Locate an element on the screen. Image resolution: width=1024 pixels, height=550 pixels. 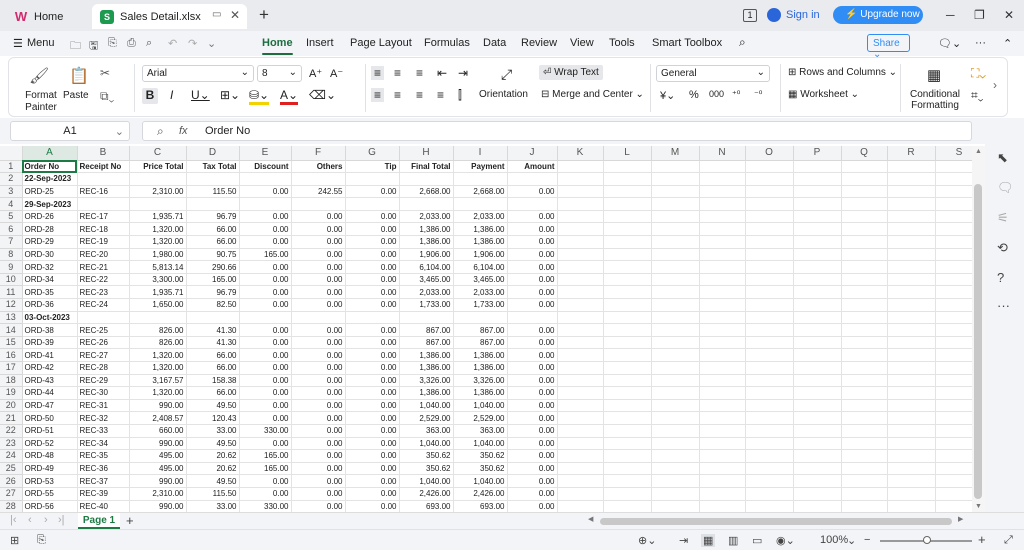
more-options-icon: ··· is located at coordinates (1003, 305).